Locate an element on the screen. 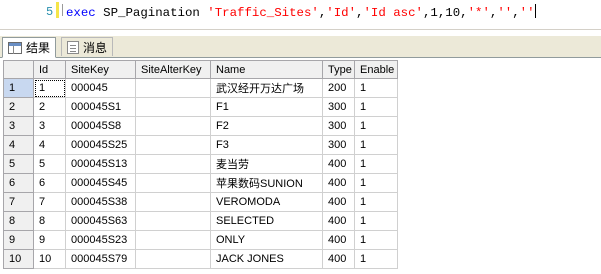  column-header: Id is located at coordinates (49, 69).